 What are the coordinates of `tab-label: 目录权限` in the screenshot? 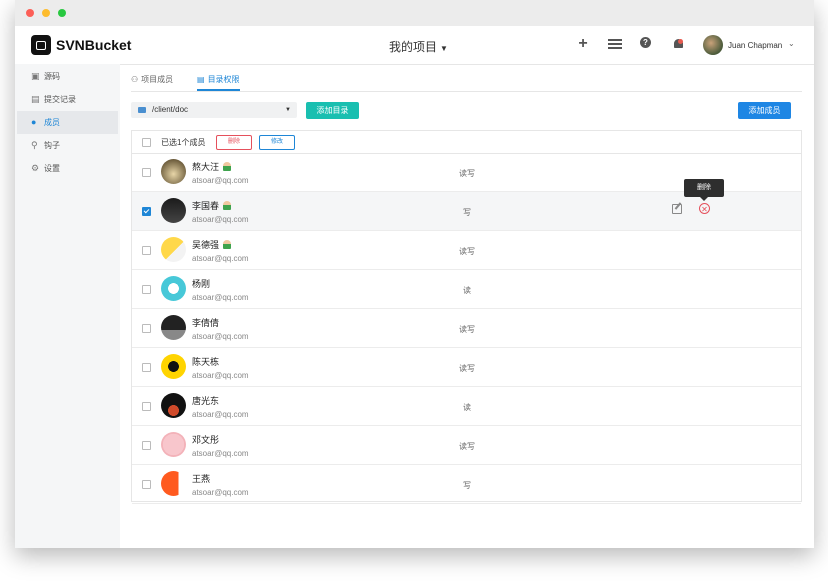 It's located at (223, 79).